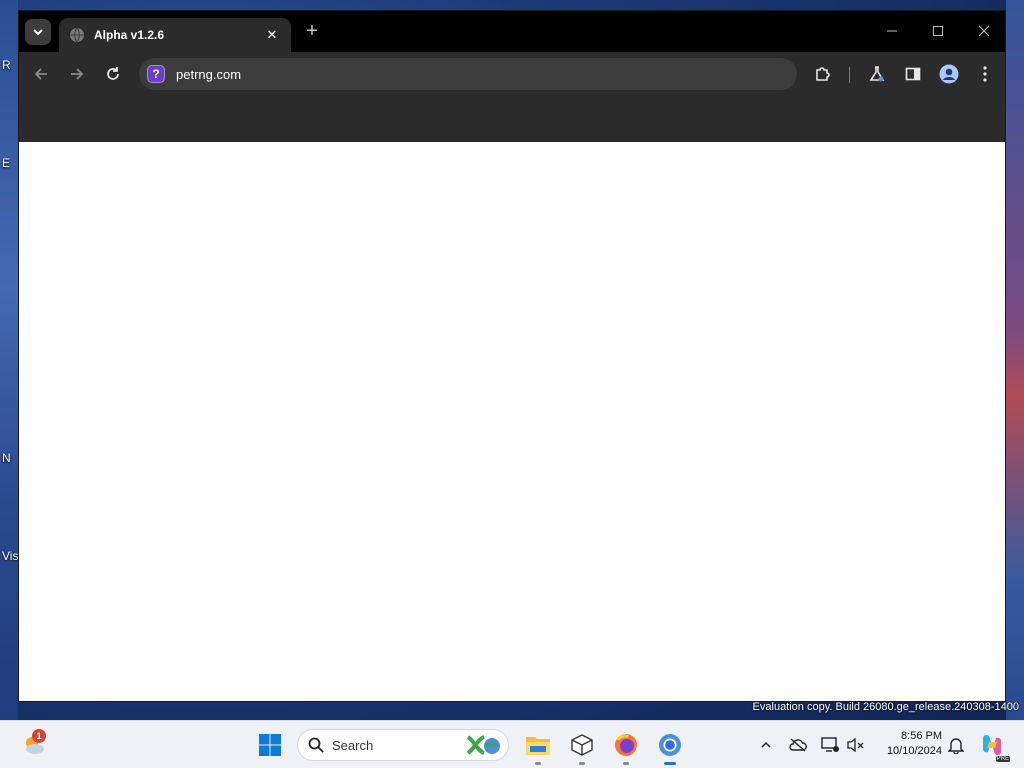 The image size is (1024, 768). I want to click on taskbar-firefox, so click(626, 747).